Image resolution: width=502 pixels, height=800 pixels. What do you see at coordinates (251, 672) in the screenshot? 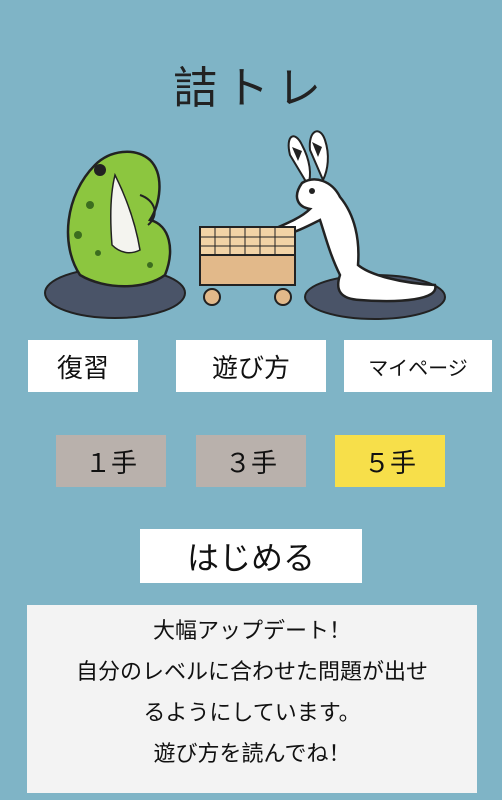
I see `notice-line: 自分のレベルに合わせた問題が出せ` at bounding box center [251, 672].